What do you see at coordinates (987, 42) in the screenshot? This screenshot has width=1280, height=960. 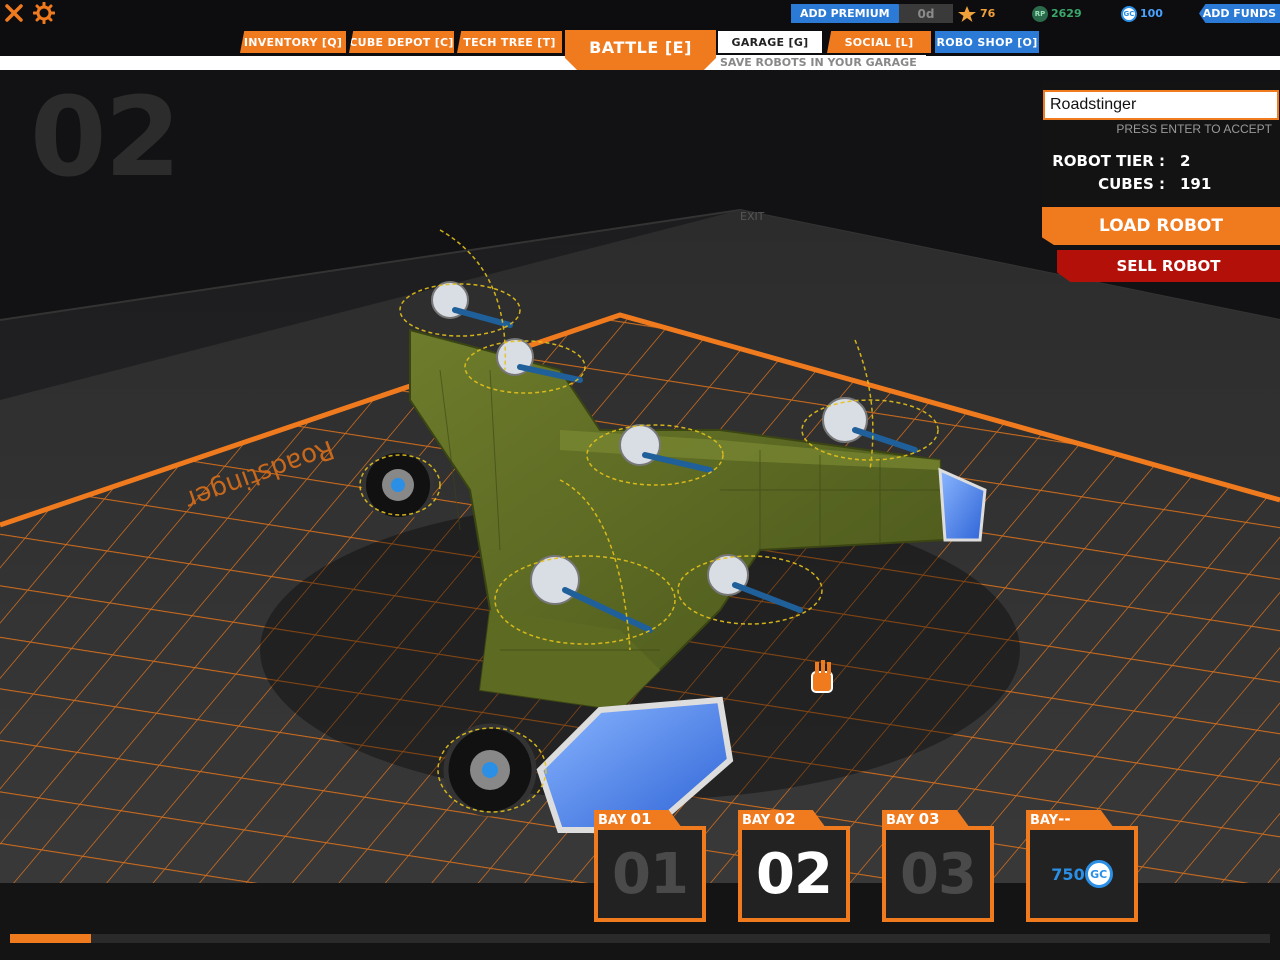 I see `tab-robo-shop: ROBO SHOP [O]` at bounding box center [987, 42].